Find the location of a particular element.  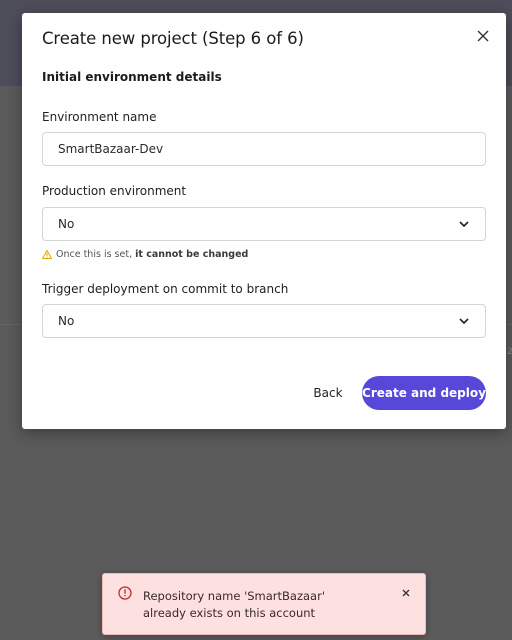

section-title: Initial environment details is located at coordinates (132, 77).